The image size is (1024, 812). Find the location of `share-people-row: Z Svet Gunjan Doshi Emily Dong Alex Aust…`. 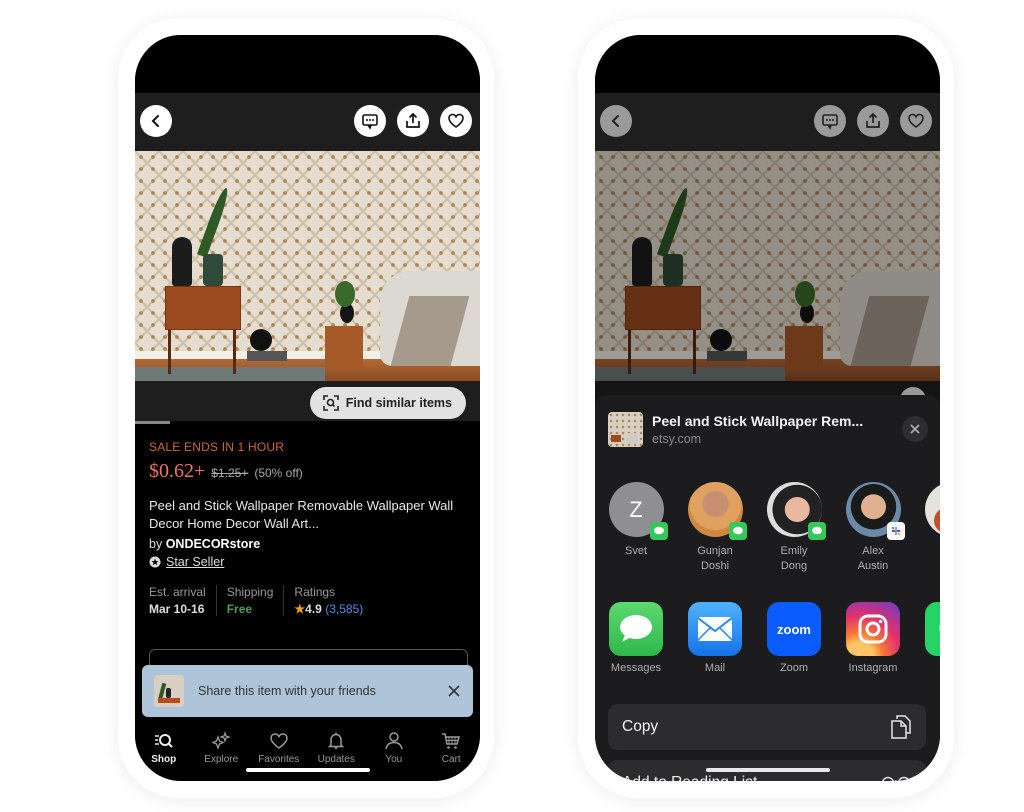

share-people-row: Z Svet Gunjan Doshi Emily Dong Alex Aust… is located at coordinates (767, 532).